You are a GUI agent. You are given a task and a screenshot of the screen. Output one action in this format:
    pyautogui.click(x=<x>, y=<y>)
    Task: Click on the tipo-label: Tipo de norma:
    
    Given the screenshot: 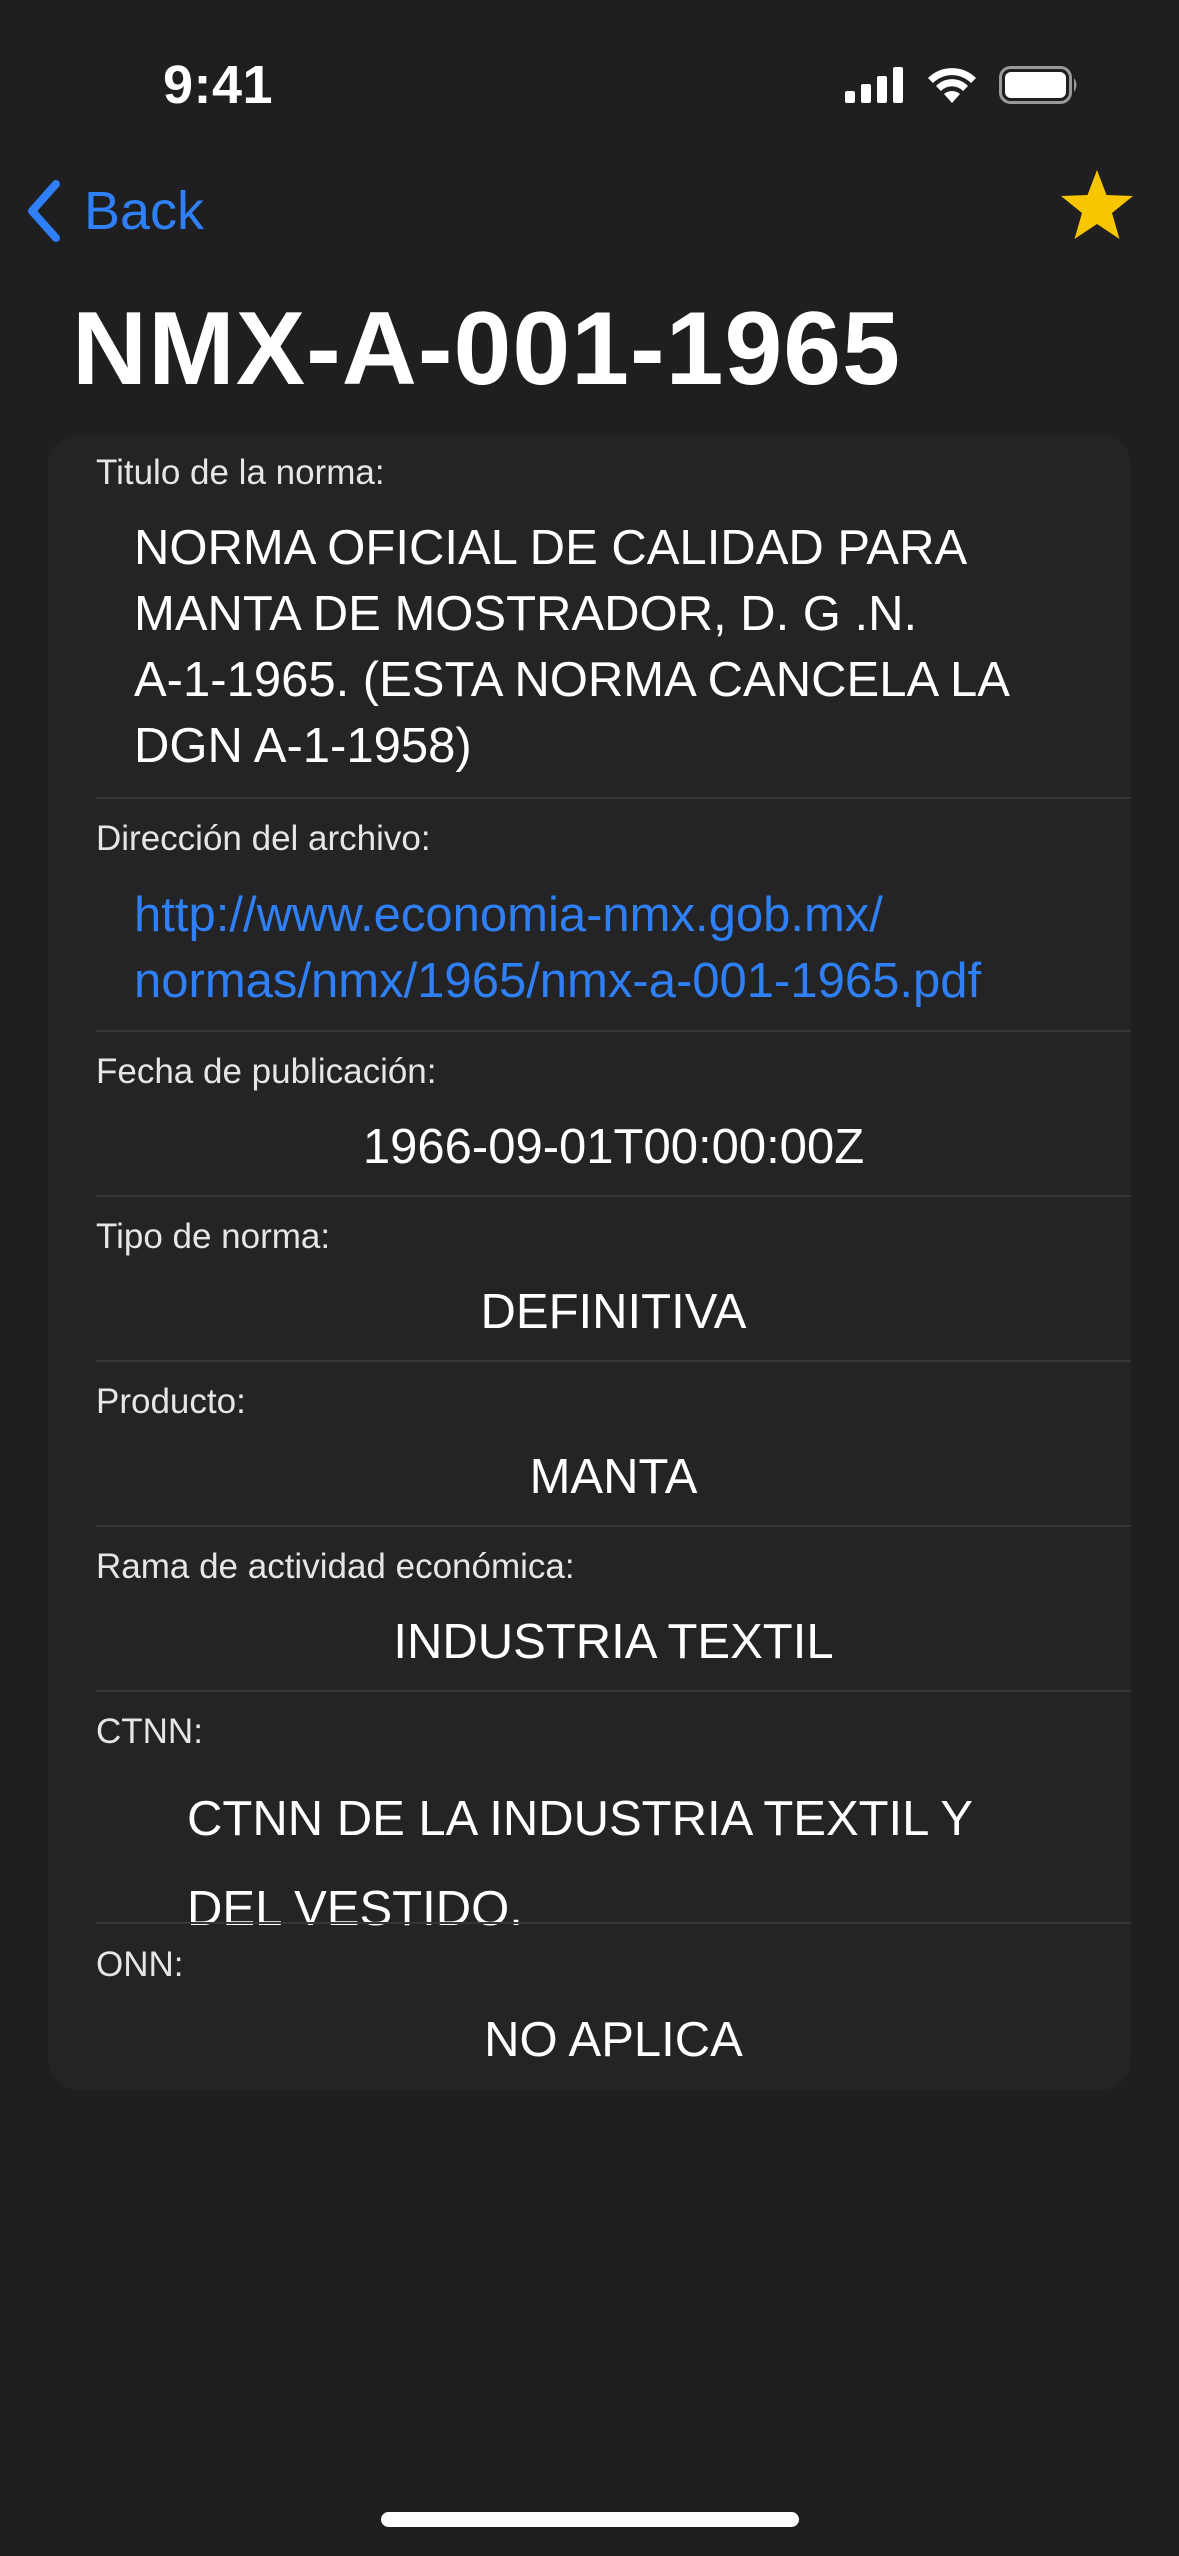 What is the action you would take?
    pyautogui.click(x=213, y=1236)
    